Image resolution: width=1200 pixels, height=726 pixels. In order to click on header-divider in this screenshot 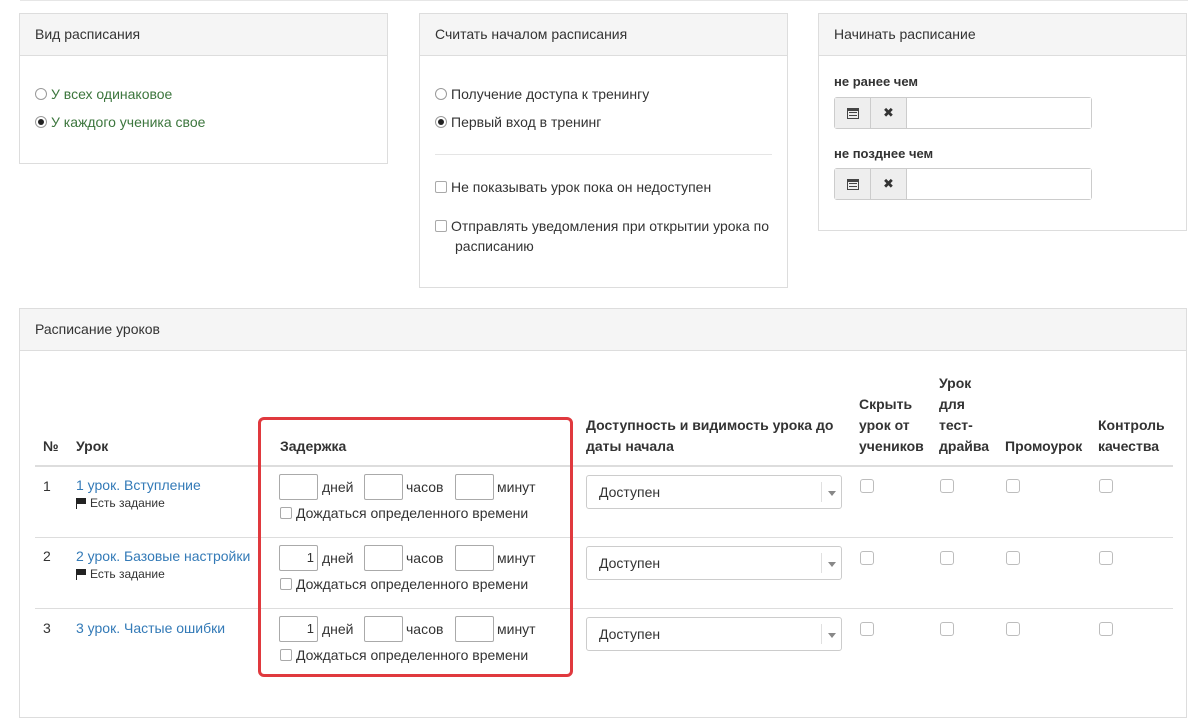, I will do `click(604, 466)`.